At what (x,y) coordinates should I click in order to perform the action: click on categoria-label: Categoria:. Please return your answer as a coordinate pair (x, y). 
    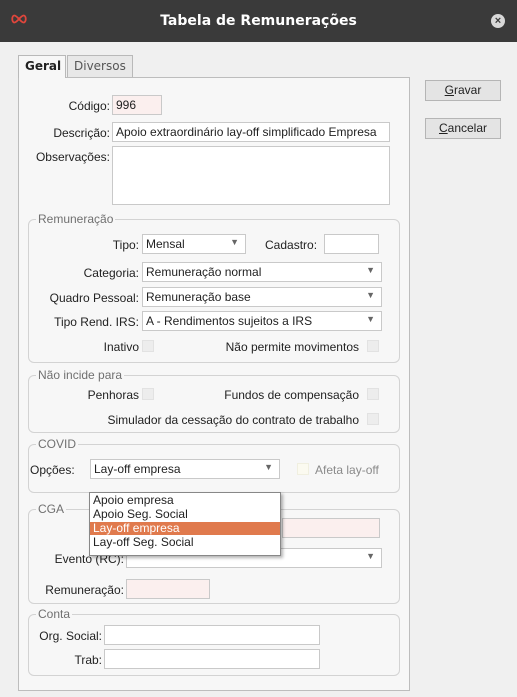
    Looking at the image, I should click on (111, 273).